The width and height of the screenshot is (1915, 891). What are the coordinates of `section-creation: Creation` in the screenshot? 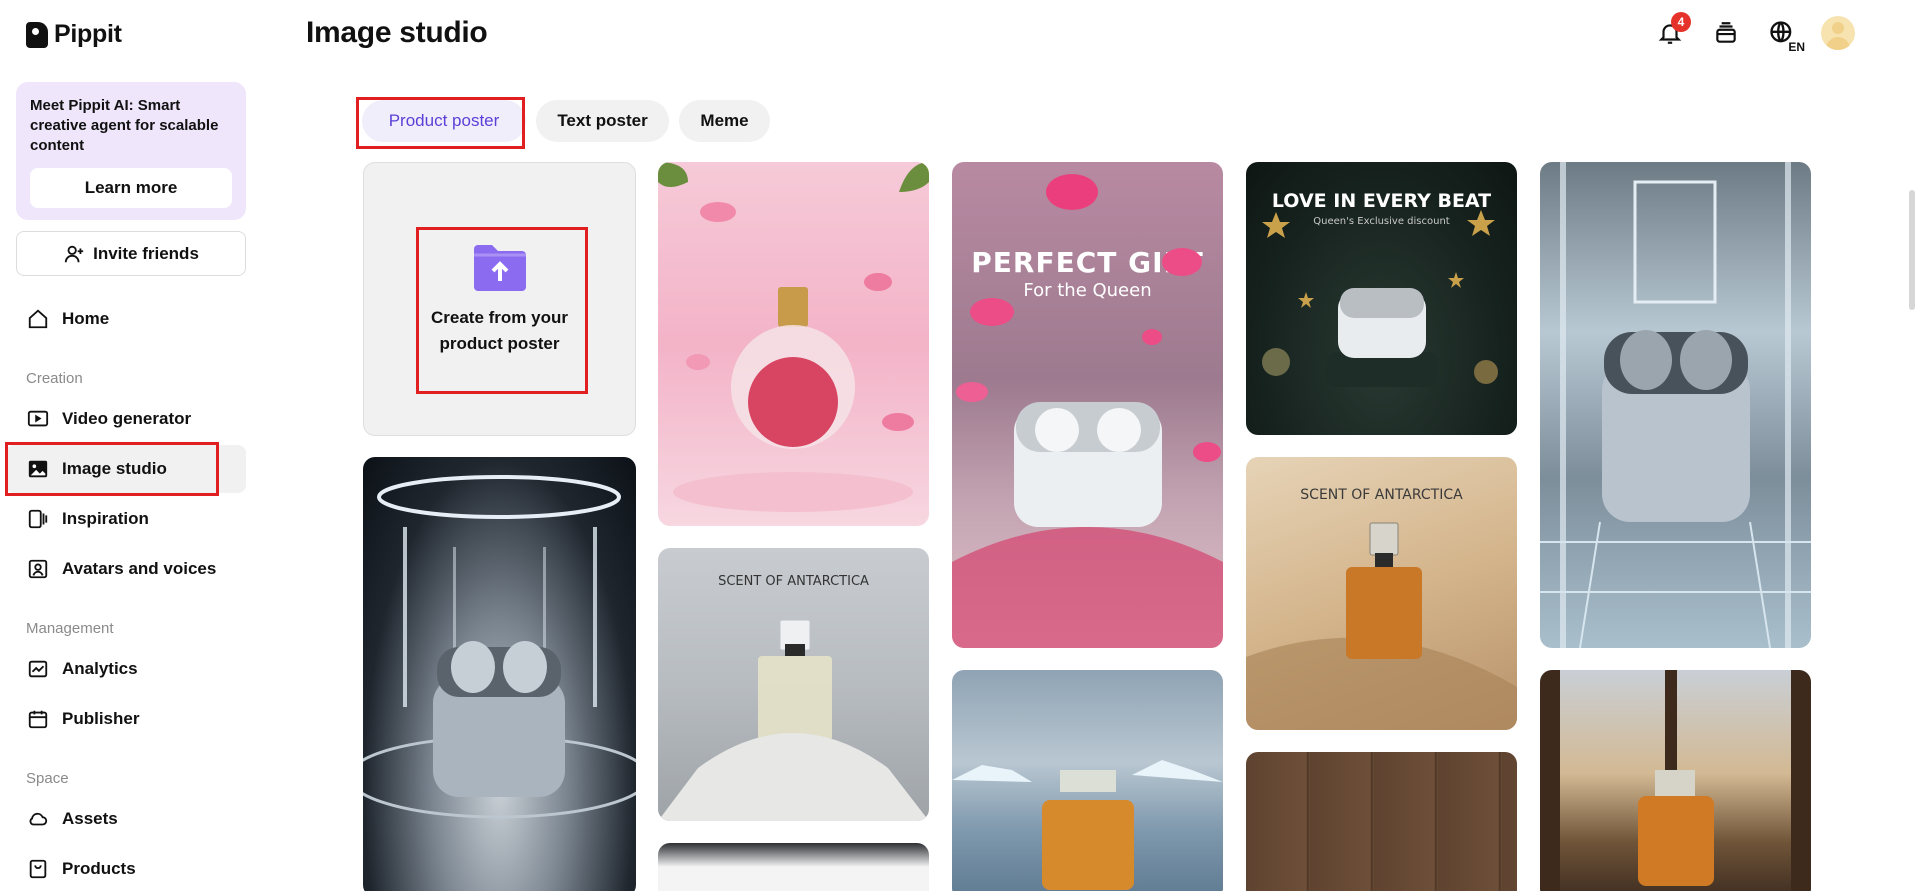 It's located at (54, 378).